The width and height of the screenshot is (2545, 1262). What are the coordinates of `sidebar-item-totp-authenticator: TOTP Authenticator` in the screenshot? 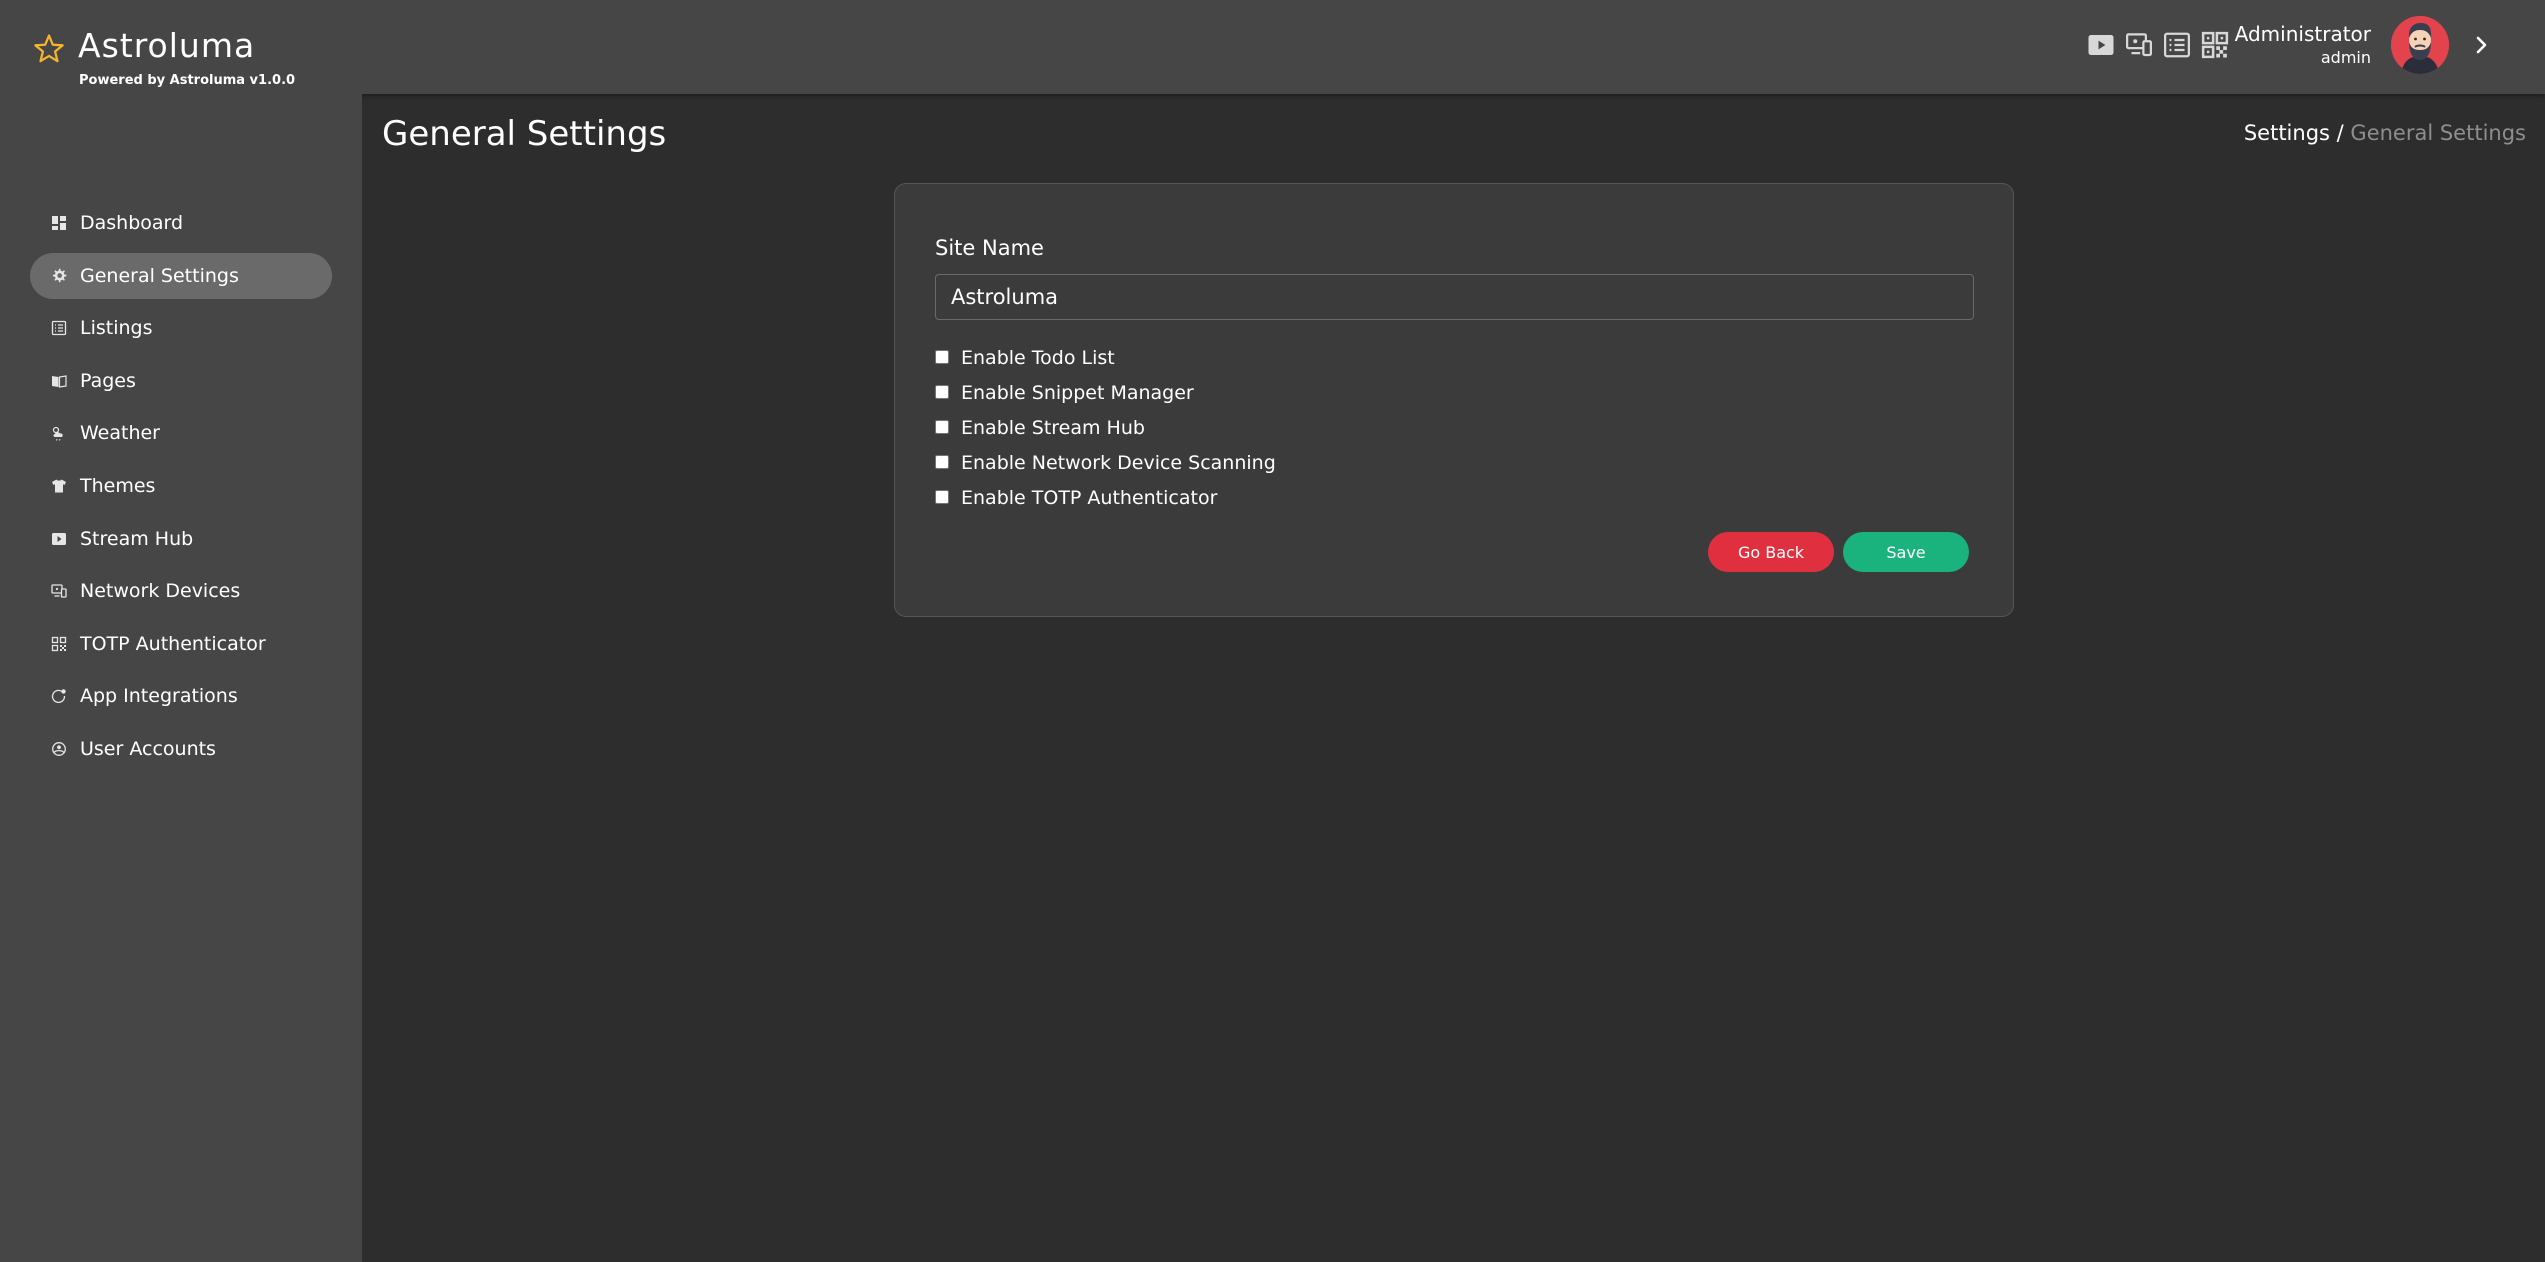 It's located at (181, 644).